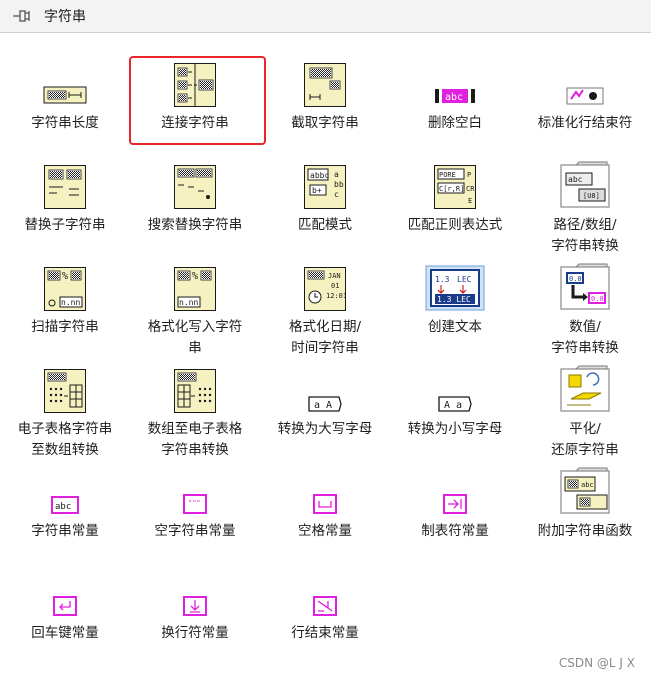  What do you see at coordinates (195, 429) in the screenshot?
I see `label-line: 数组至电子表格` at bounding box center [195, 429].